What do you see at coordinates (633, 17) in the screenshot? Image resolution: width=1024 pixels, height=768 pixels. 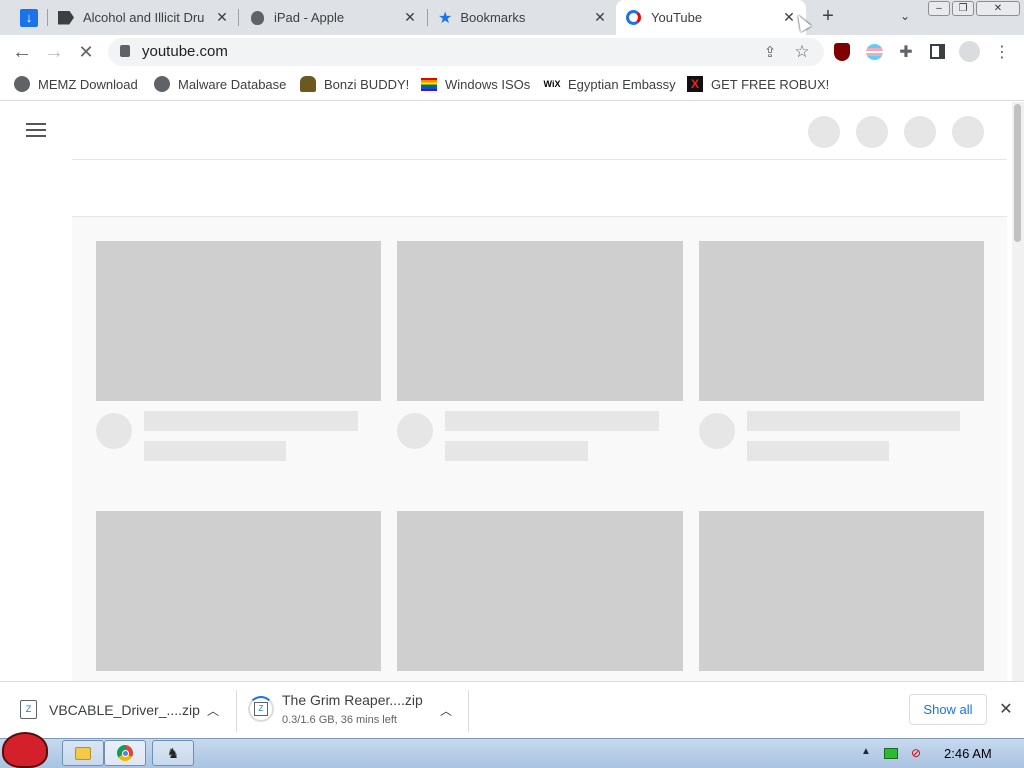 I see `loading-icon` at bounding box center [633, 17].